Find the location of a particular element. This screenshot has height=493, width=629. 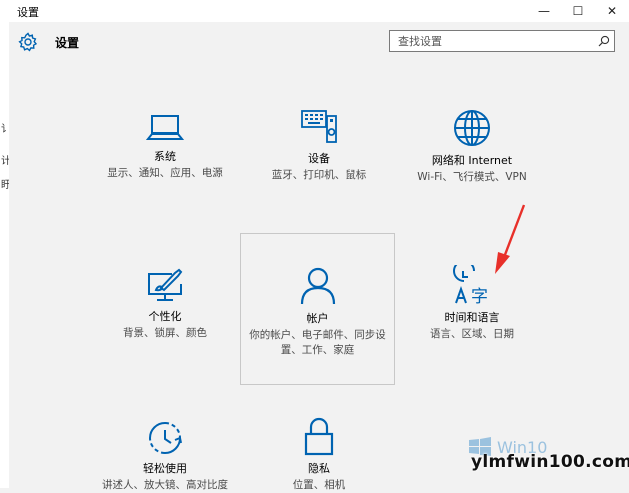

ease-of-access-icon is located at coordinates (165, 438).